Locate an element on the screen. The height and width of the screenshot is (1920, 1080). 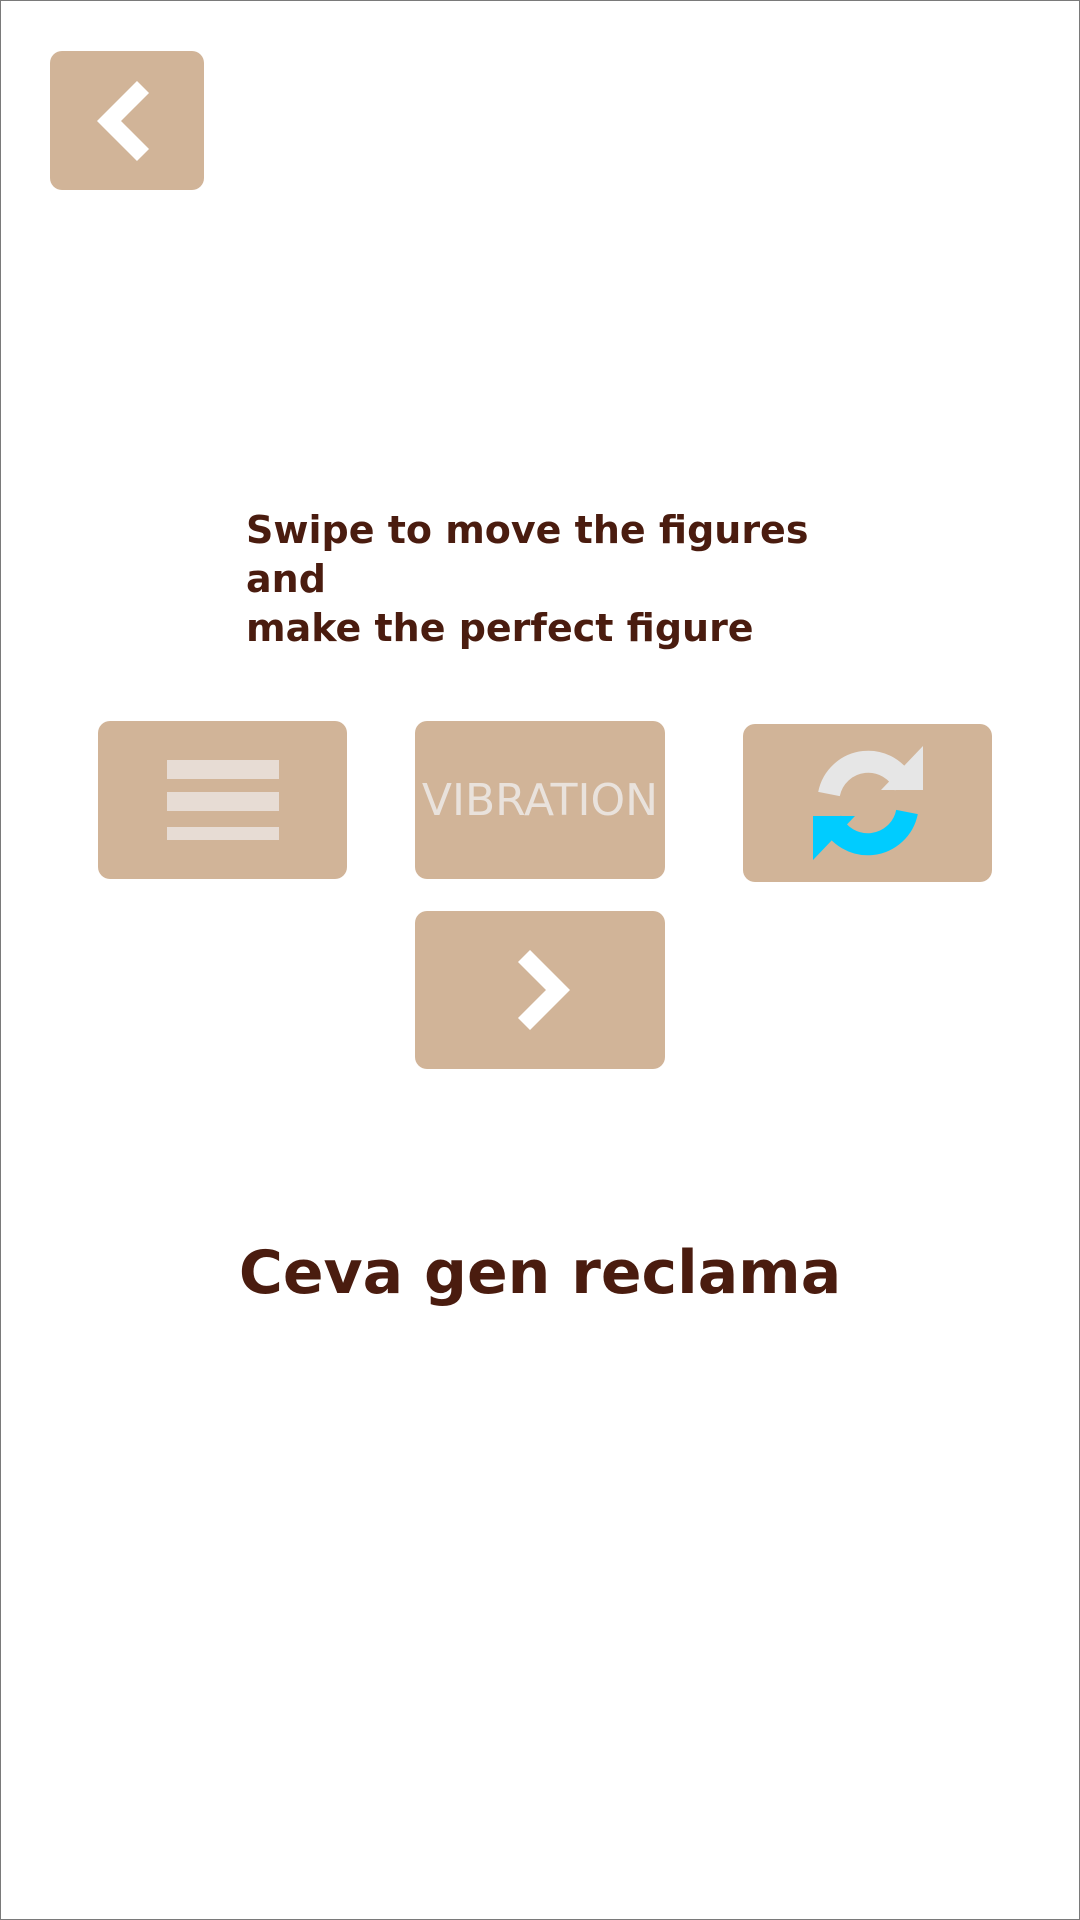
ad-banner-text: Ceva gen reclama is located at coordinates (540, 1273).